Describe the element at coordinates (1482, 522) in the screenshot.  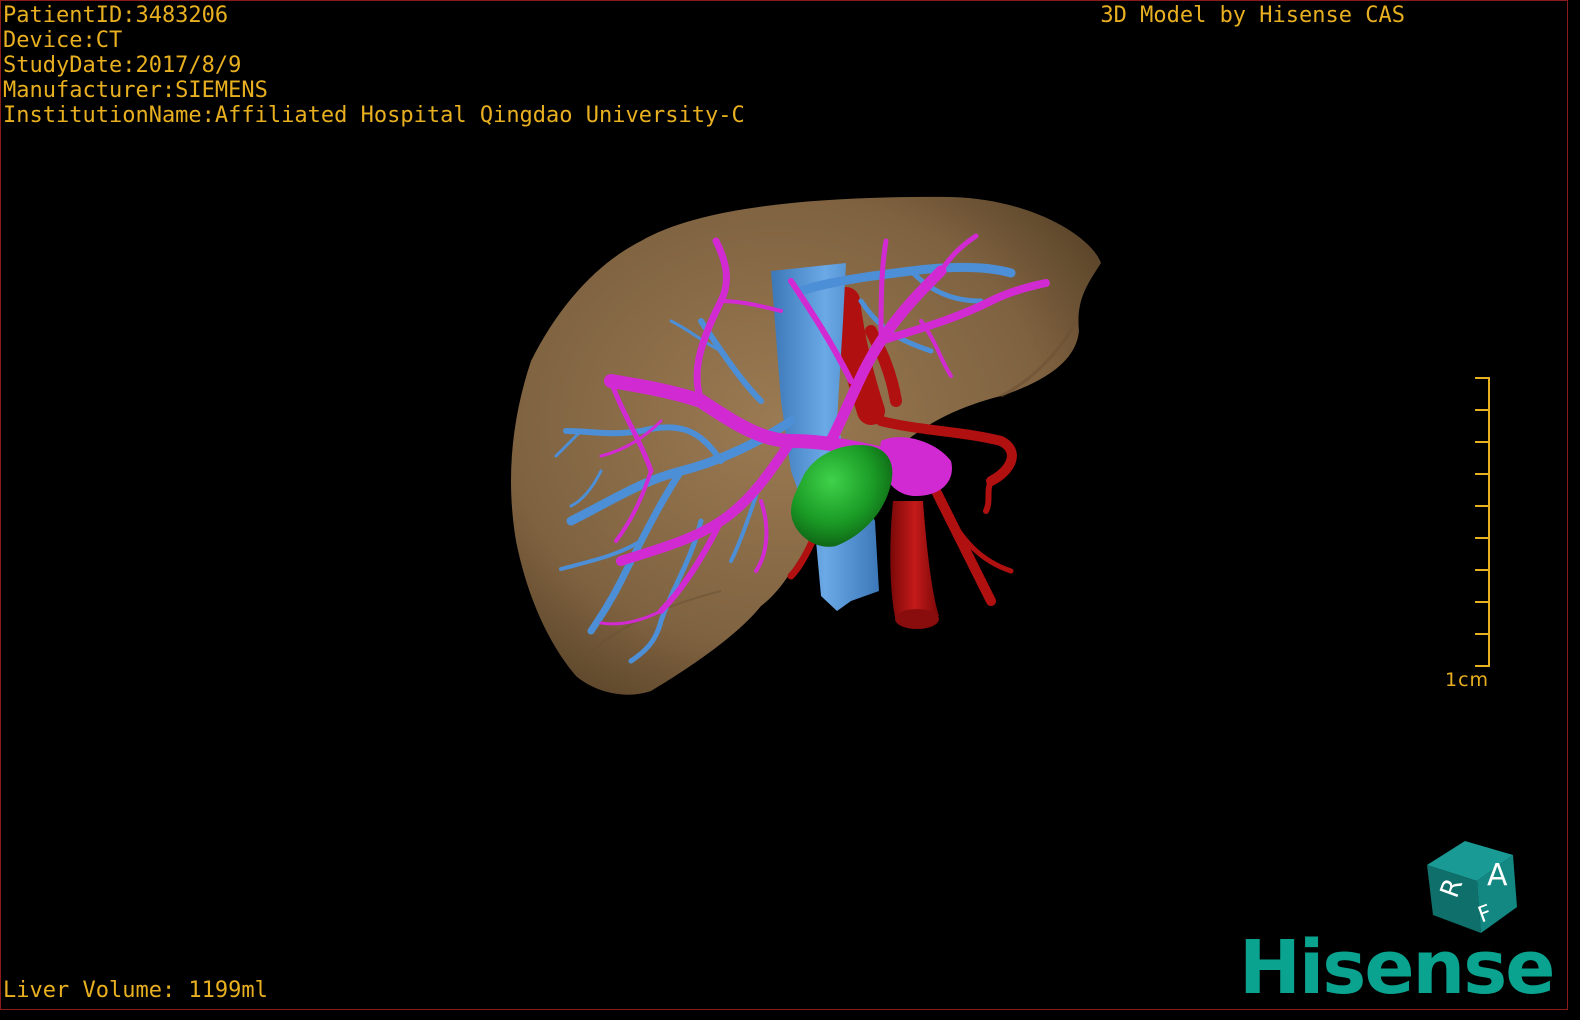
I see `scale-bar` at that location.